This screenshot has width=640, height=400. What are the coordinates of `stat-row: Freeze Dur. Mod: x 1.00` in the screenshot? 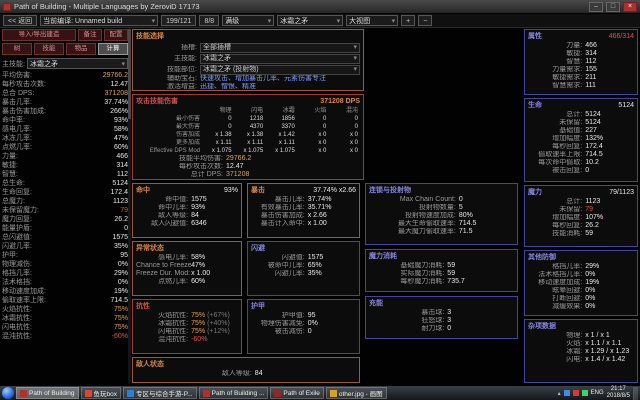 It's located at (187, 274).